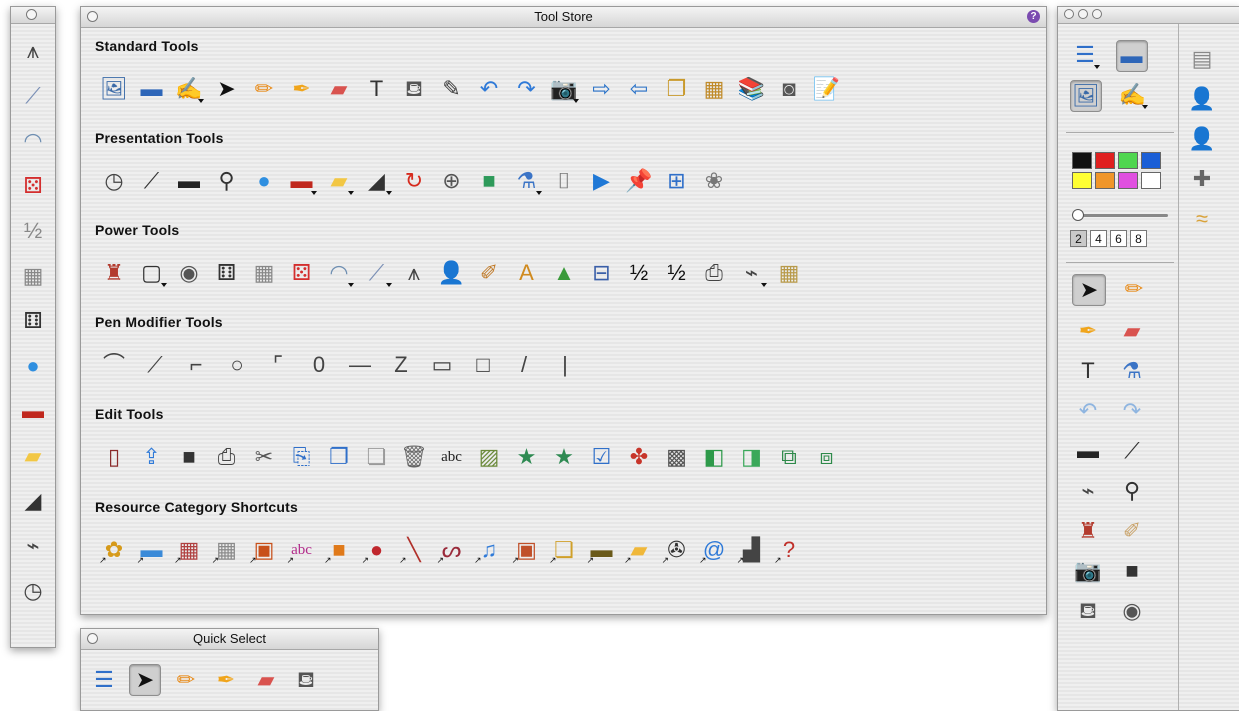  Describe the element at coordinates (152, 457) in the screenshot. I see `export-icon: ⇪` at that location.